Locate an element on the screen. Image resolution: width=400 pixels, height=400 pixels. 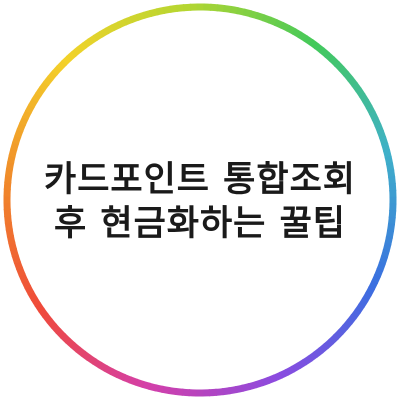
title-line-2: 후 현금화하는 꿀팁 is located at coordinates (200, 224).